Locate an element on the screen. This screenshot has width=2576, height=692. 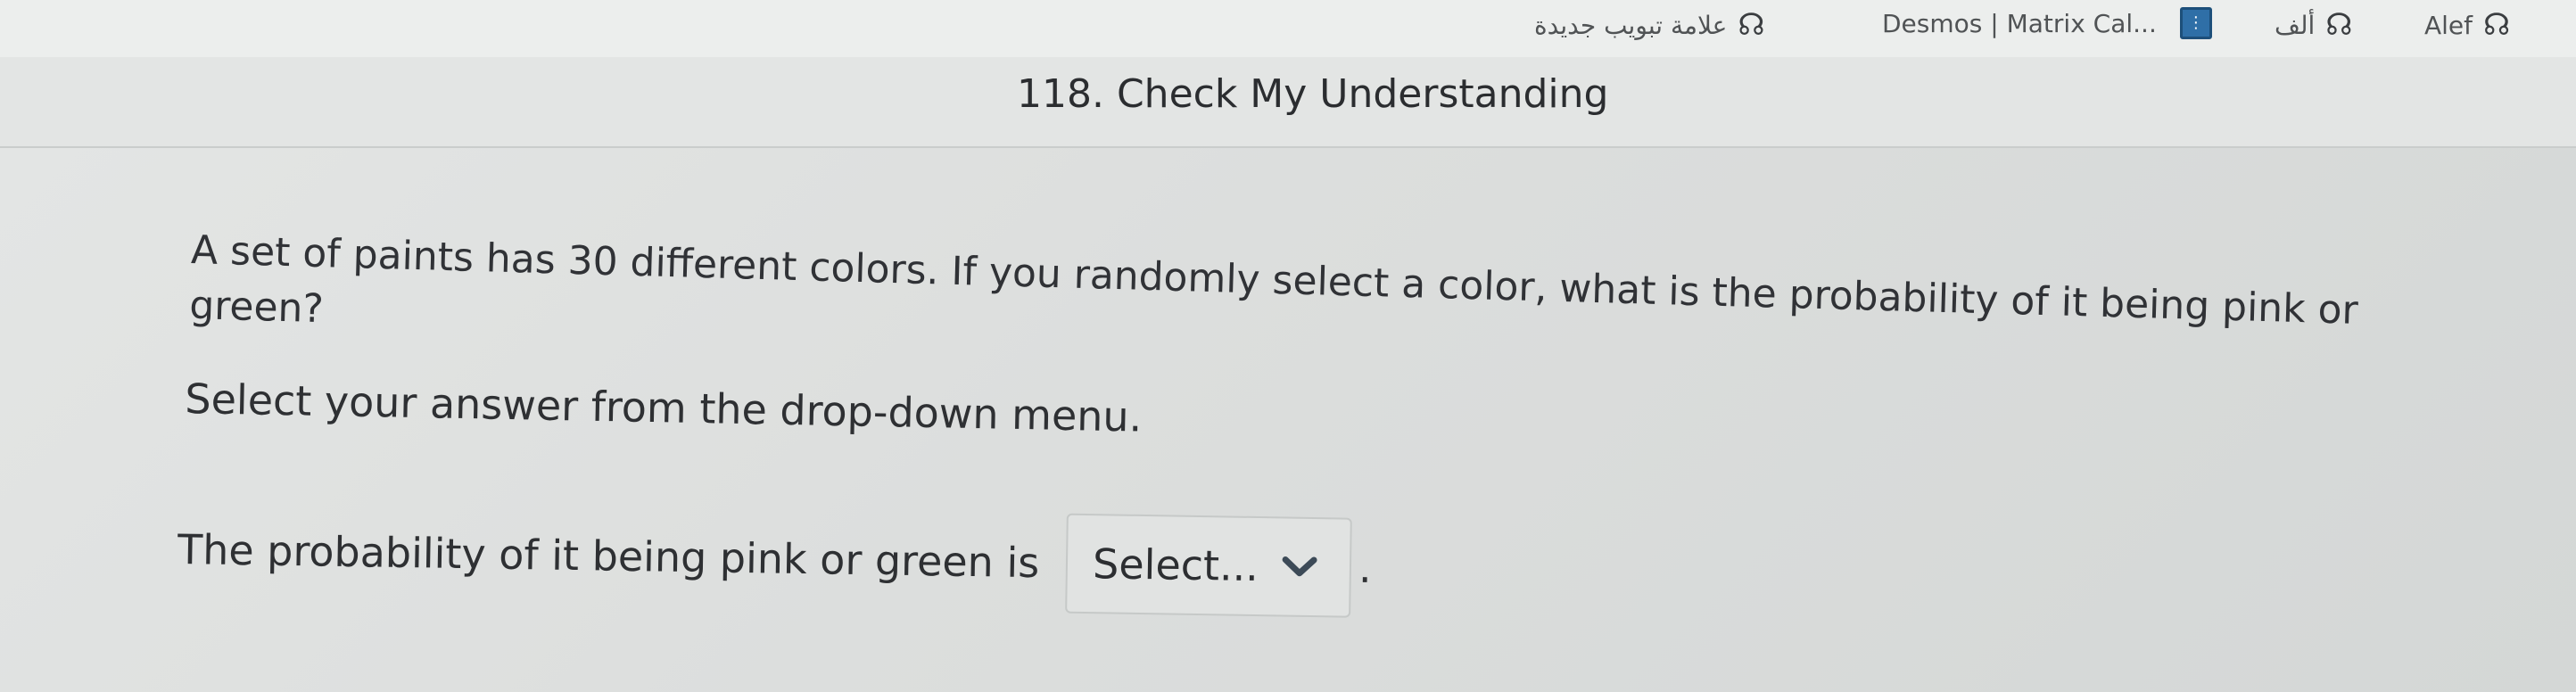
page-title: 118. Check My Understanding is located at coordinates (1313, 94).